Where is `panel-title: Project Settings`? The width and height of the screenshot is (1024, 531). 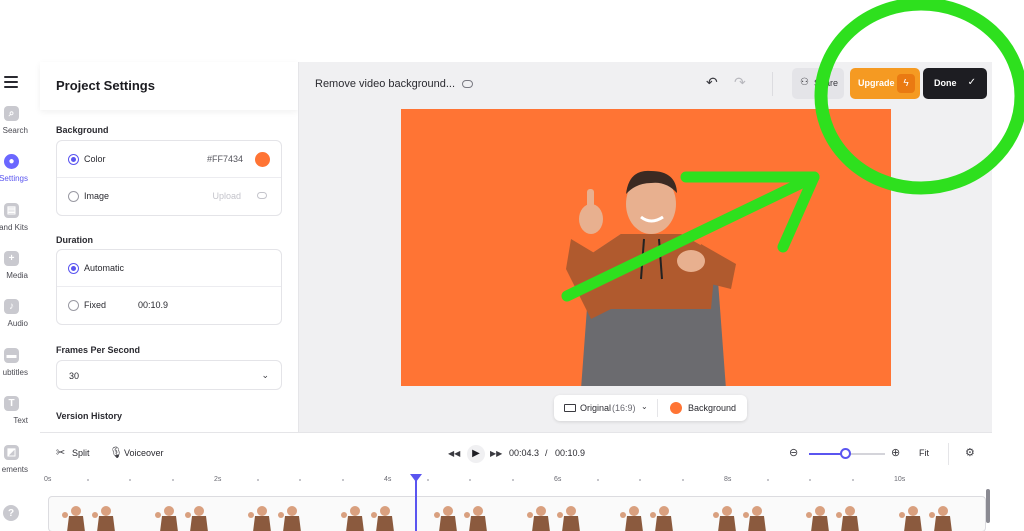 panel-title: Project Settings is located at coordinates (105, 85).